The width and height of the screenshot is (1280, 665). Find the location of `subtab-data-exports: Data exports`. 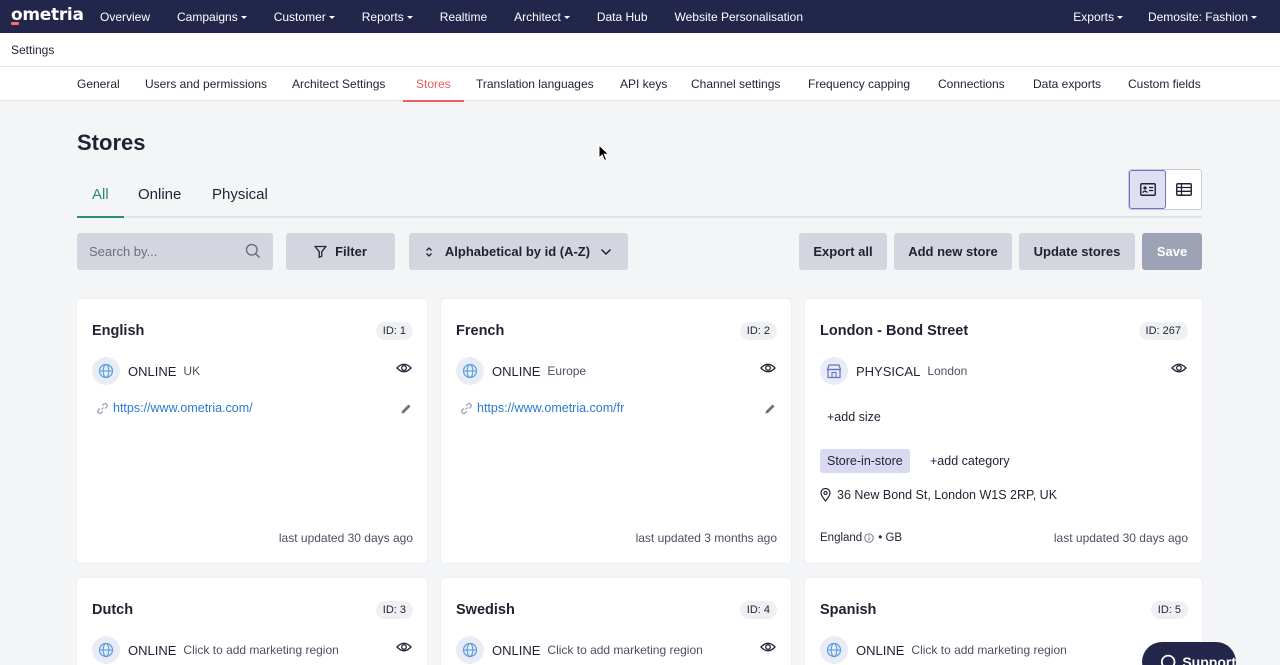

subtab-data-exports: Data exports is located at coordinates (1067, 84).